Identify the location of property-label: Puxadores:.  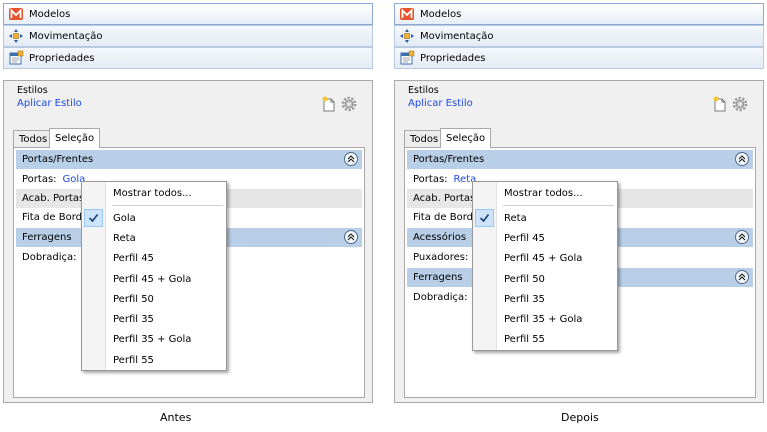
(441, 257).